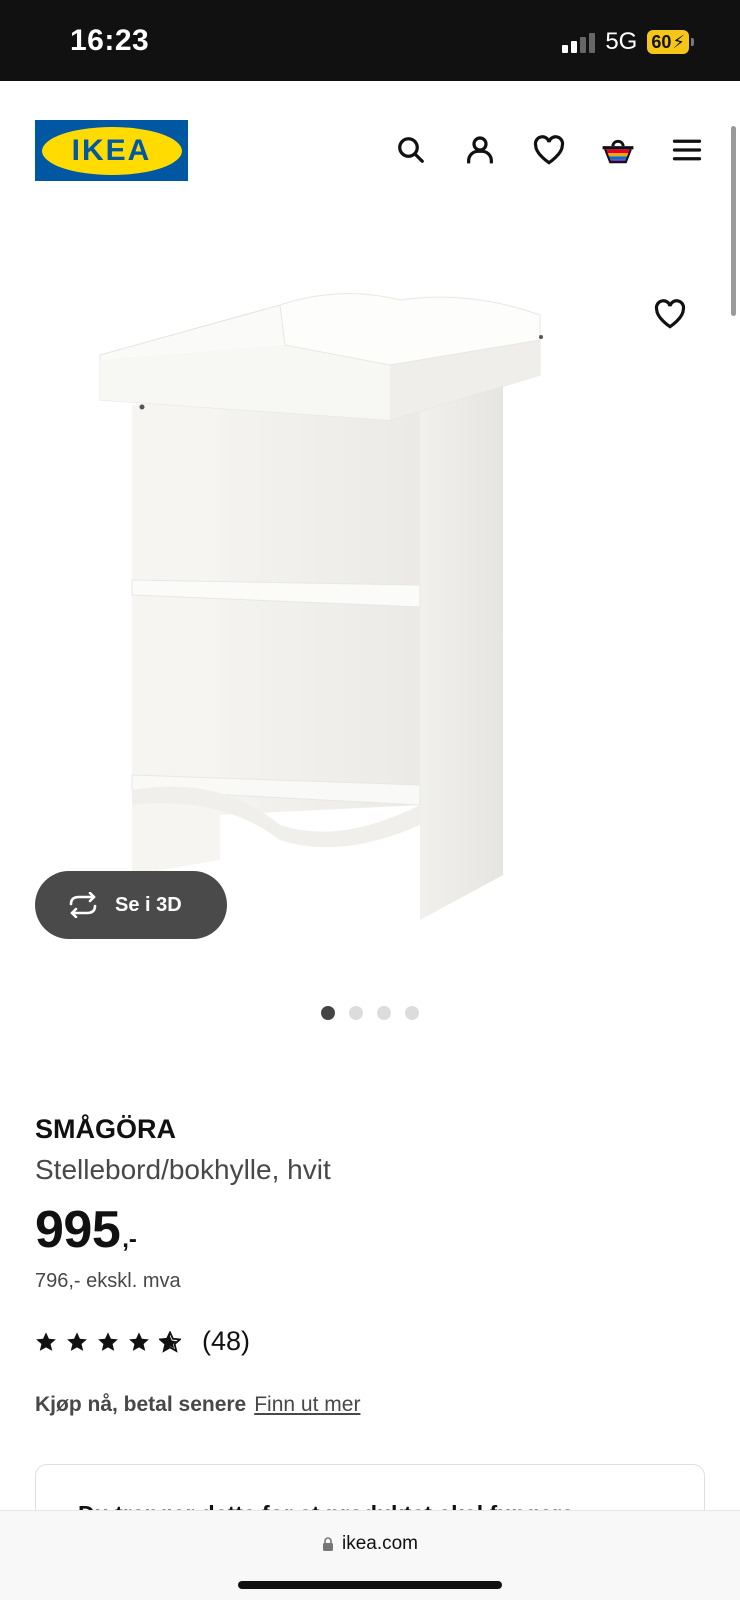  Describe the element at coordinates (621, 41) in the screenshot. I see `network-label: 5G` at that location.